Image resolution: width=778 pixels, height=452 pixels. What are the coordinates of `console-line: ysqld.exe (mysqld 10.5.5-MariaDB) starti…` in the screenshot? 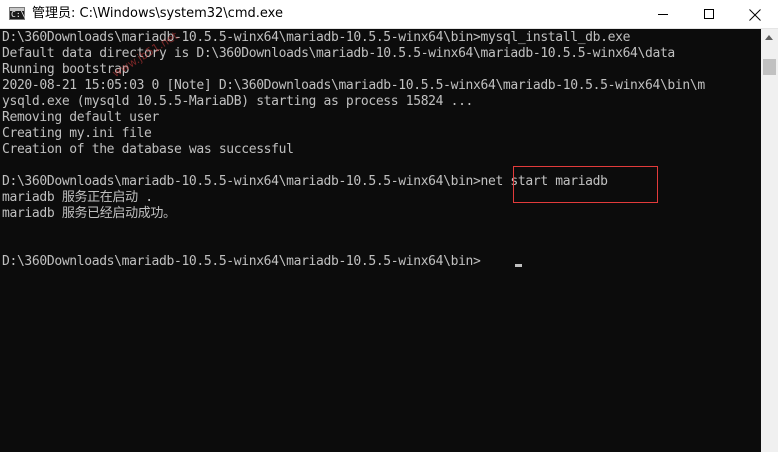 It's located at (238, 101).